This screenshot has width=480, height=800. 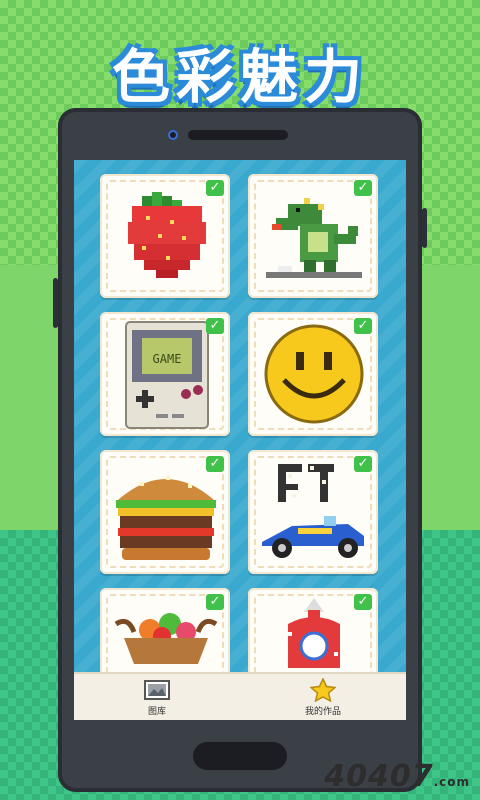 I want to click on gallery-item-race-car: ✓, so click(x=313, y=512).